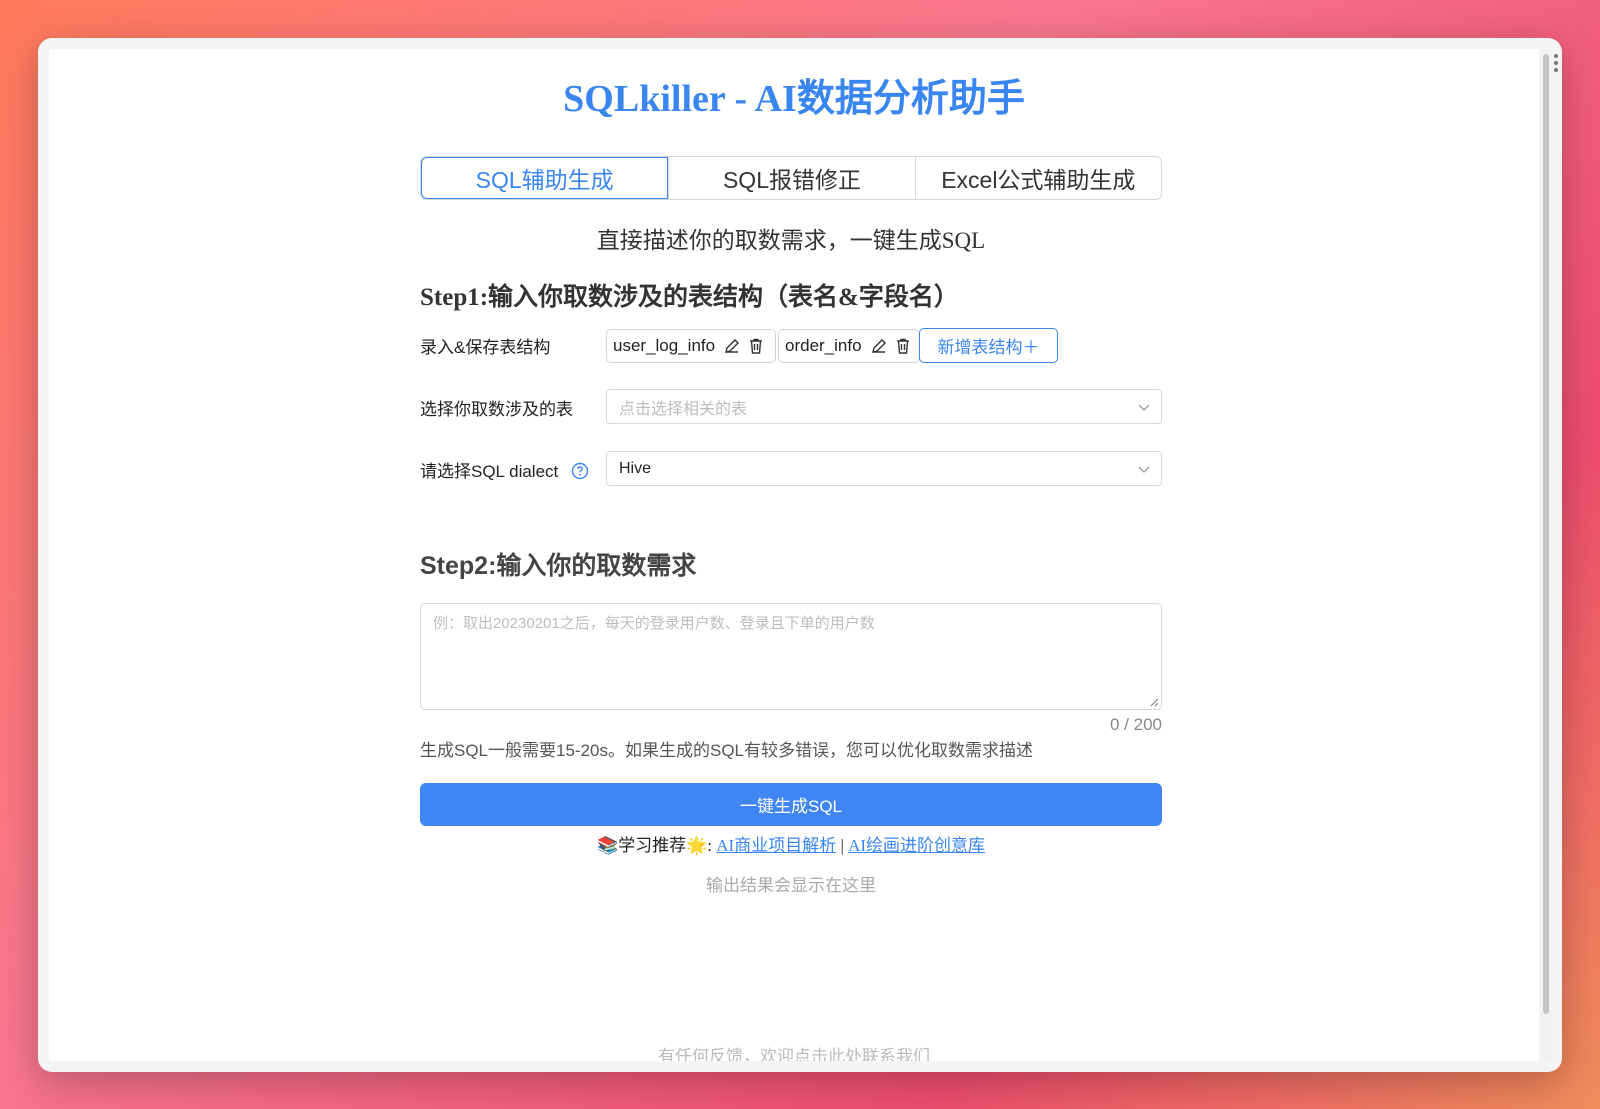 Image resolution: width=1600 pixels, height=1109 pixels. I want to click on output-placeholder: 输出结果会显示在这里, so click(791, 885).